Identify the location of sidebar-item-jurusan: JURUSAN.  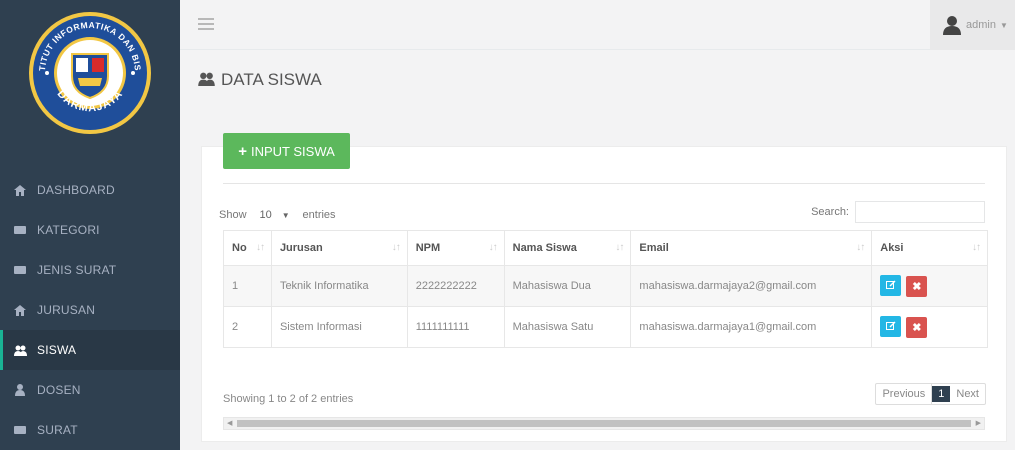
(90, 310).